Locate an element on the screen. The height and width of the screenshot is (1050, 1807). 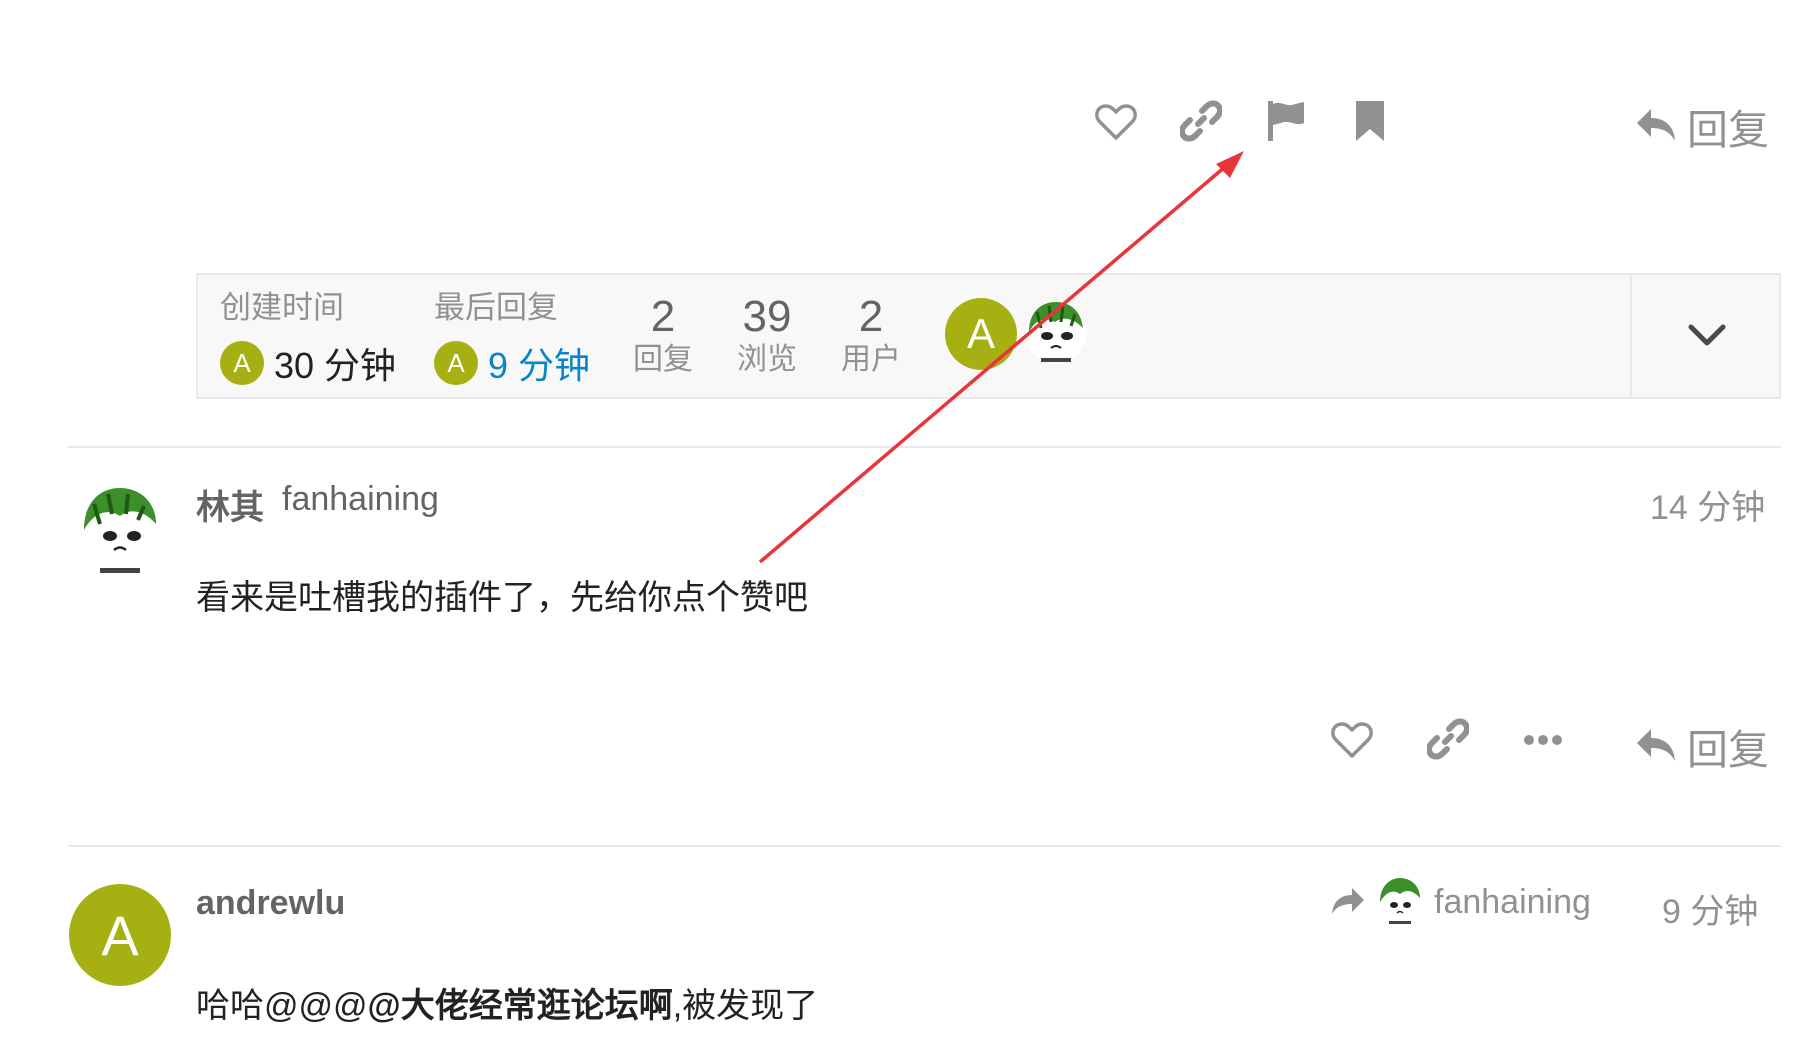
bookmark-button is located at coordinates (1370, 121).